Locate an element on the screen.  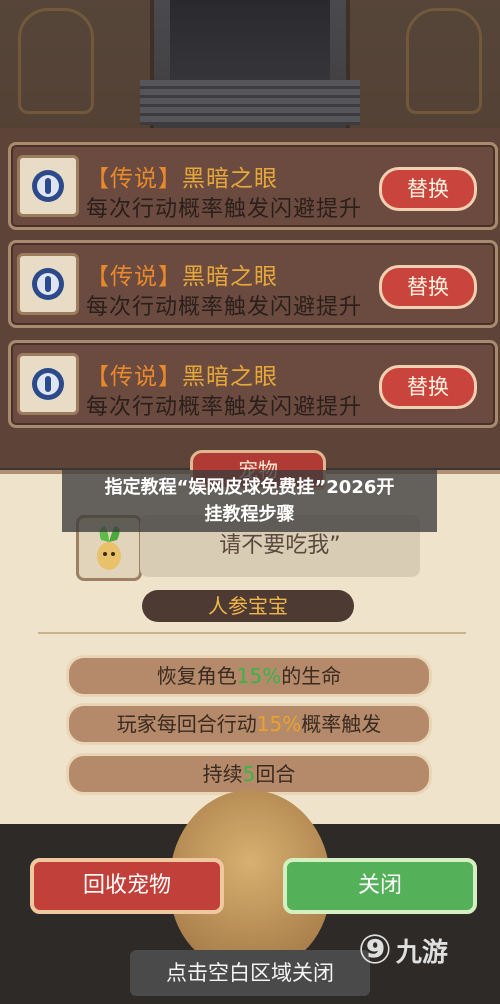
overlay-line-1: 指定教程“娱网皮球免费挂”2026开 is located at coordinates (249, 487).